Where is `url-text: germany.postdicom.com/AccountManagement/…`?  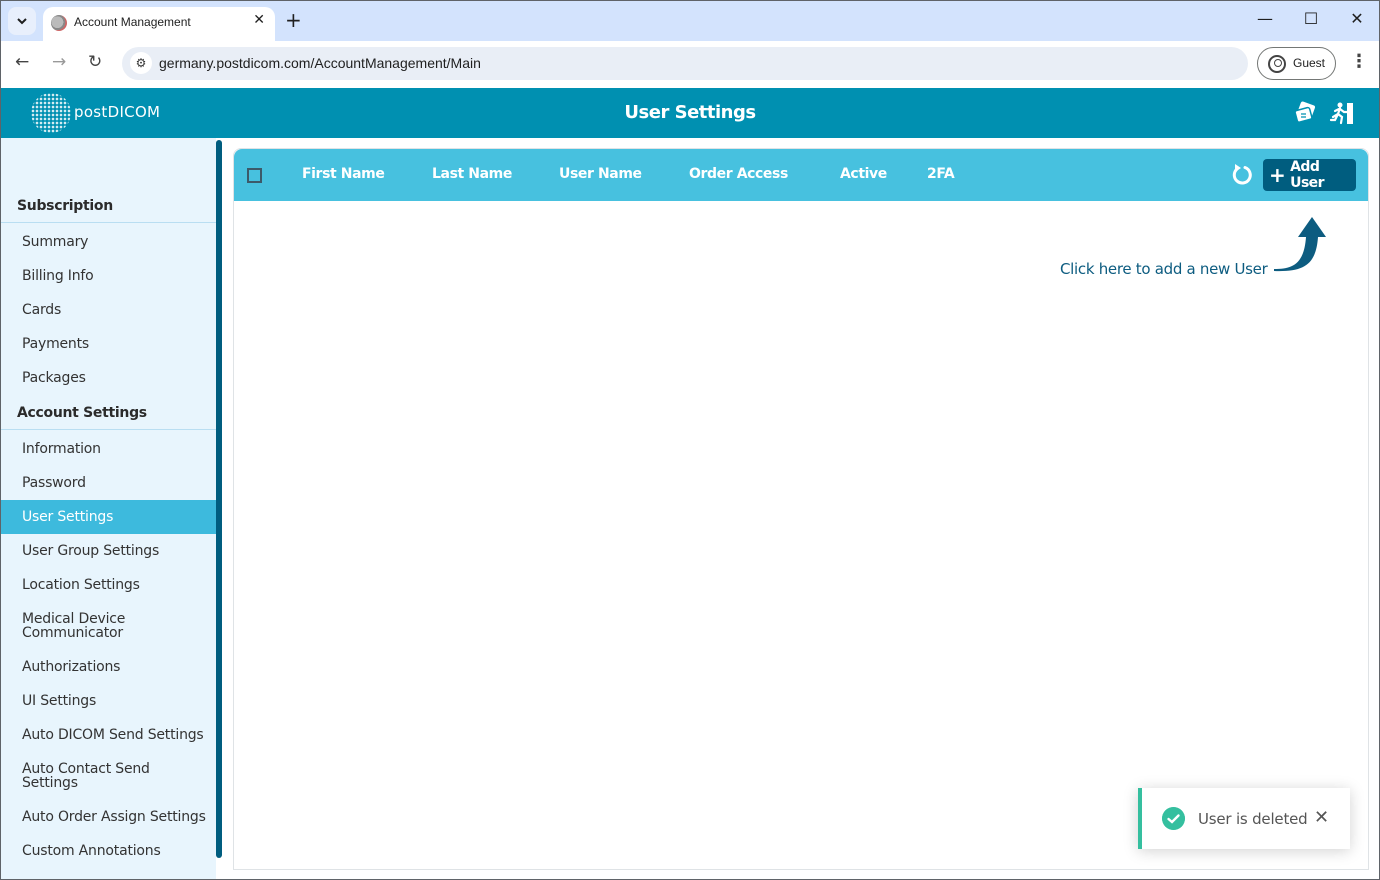
url-text: germany.postdicom.com/AccountManagement/… is located at coordinates (320, 63).